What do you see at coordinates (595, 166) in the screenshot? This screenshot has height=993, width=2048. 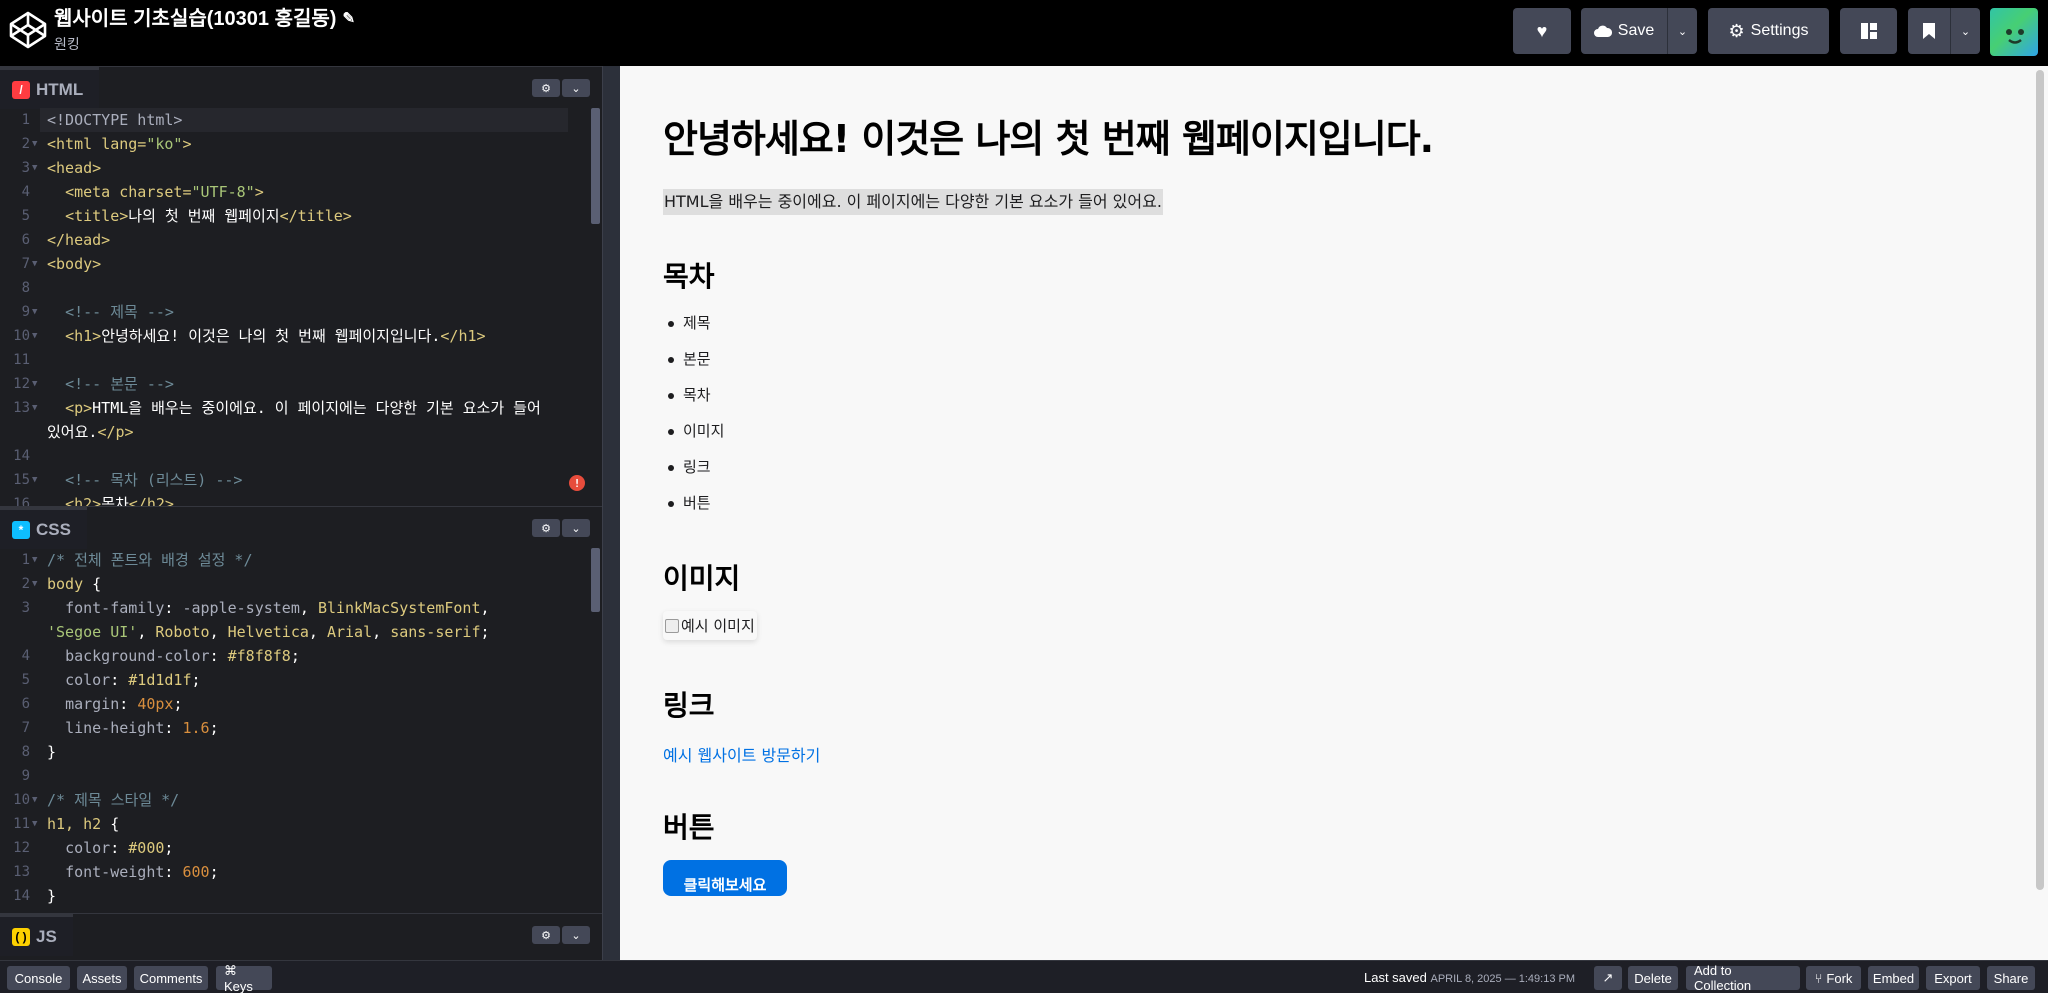 I see `html-scrollbar` at bounding box center [595, 166].